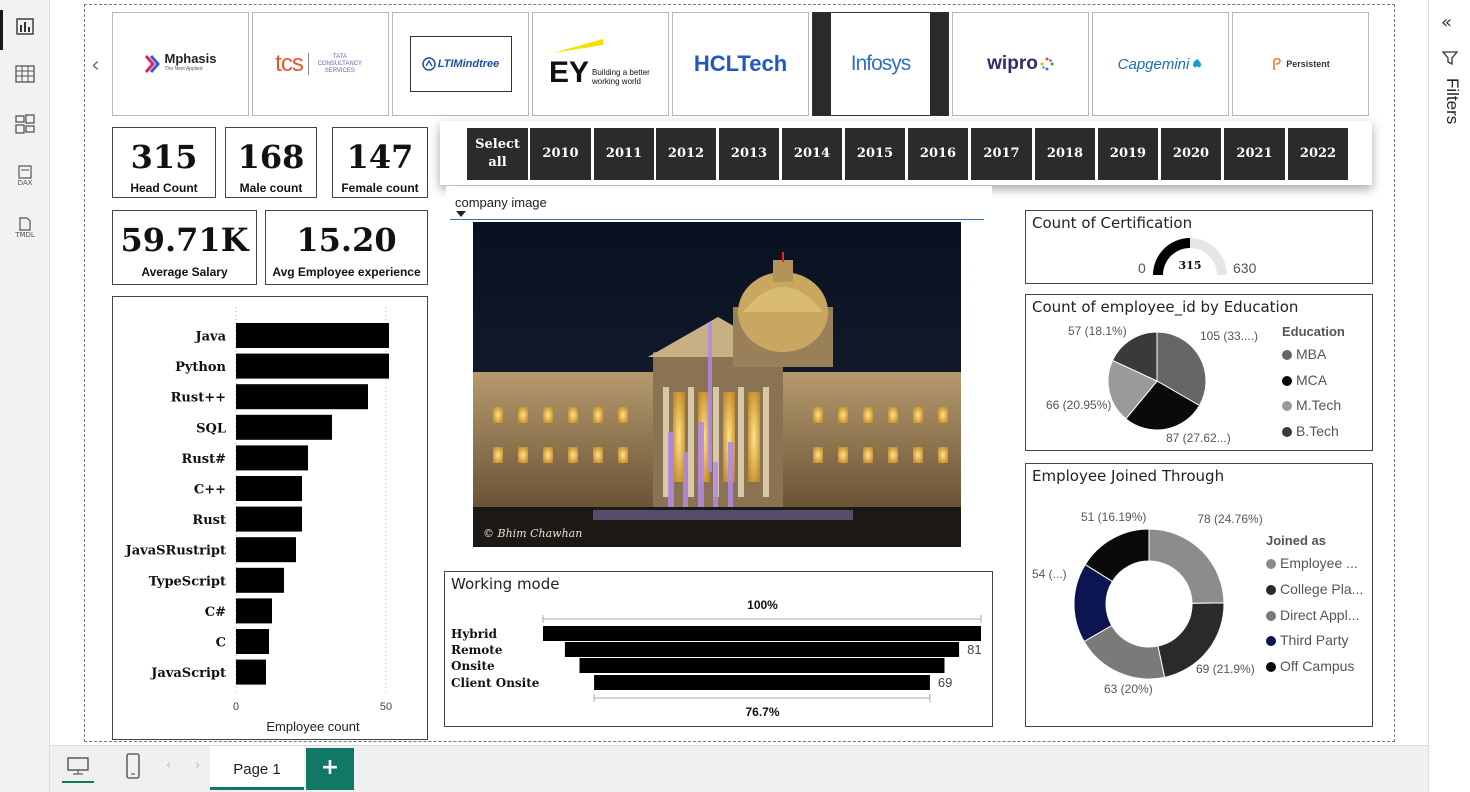  Describe the element at coordinates (1197, 63) in the screenshot. I see `capgemini-spade-icon` at that location.